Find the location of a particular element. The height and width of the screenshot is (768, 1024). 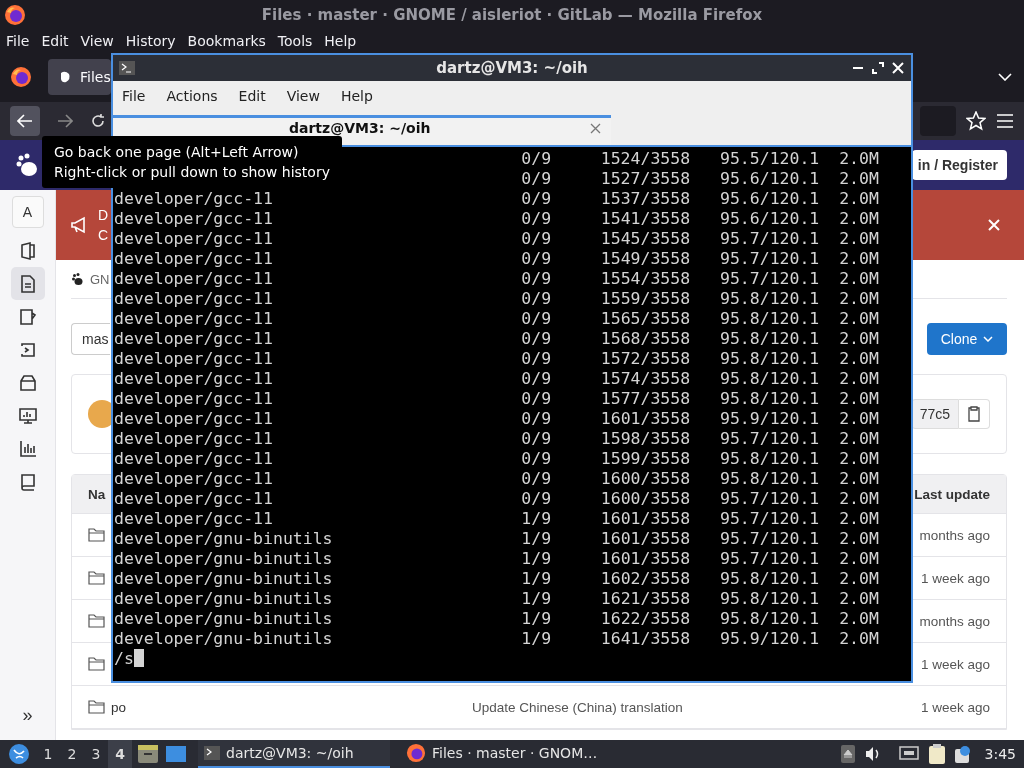

avatar: A is located at coordinates (27, 212).